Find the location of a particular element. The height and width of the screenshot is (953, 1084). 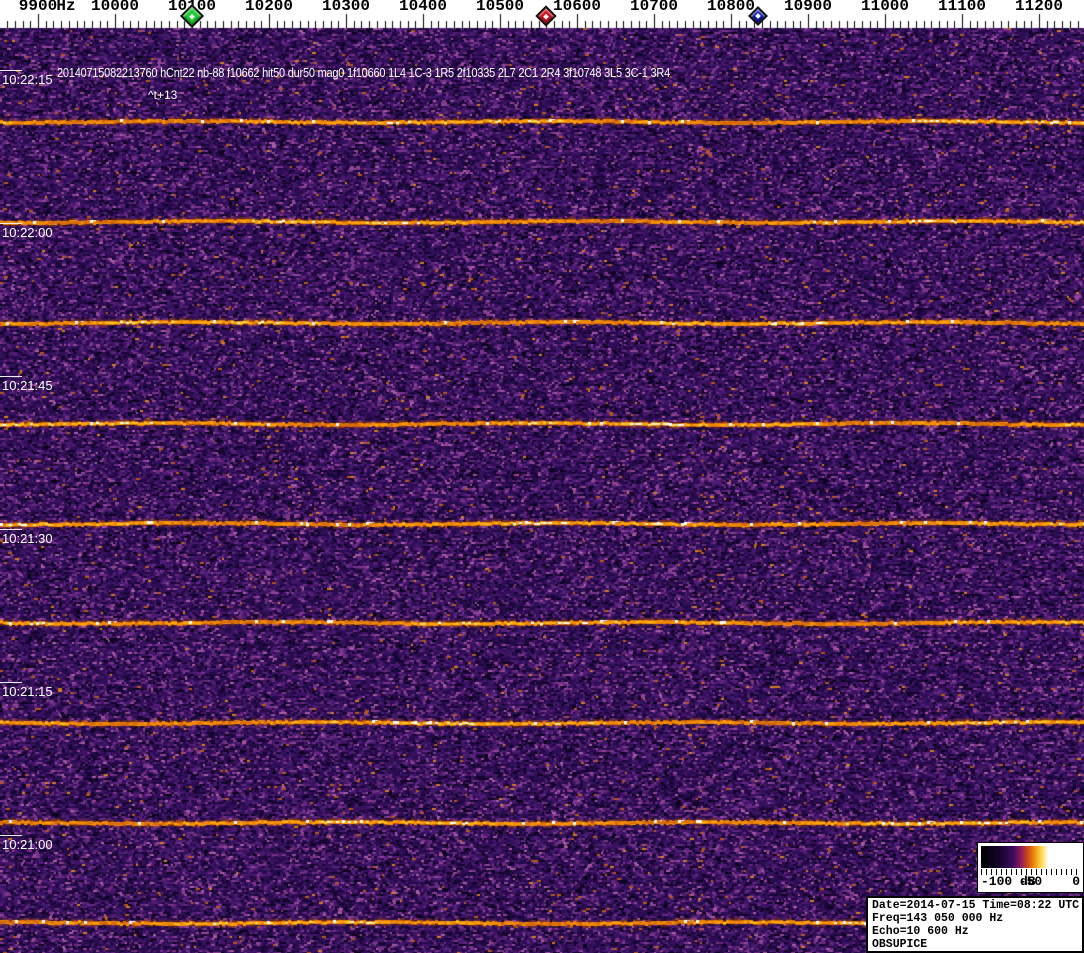

frequency-ruler-label: 11200 is located at coordinates (1039, 7).